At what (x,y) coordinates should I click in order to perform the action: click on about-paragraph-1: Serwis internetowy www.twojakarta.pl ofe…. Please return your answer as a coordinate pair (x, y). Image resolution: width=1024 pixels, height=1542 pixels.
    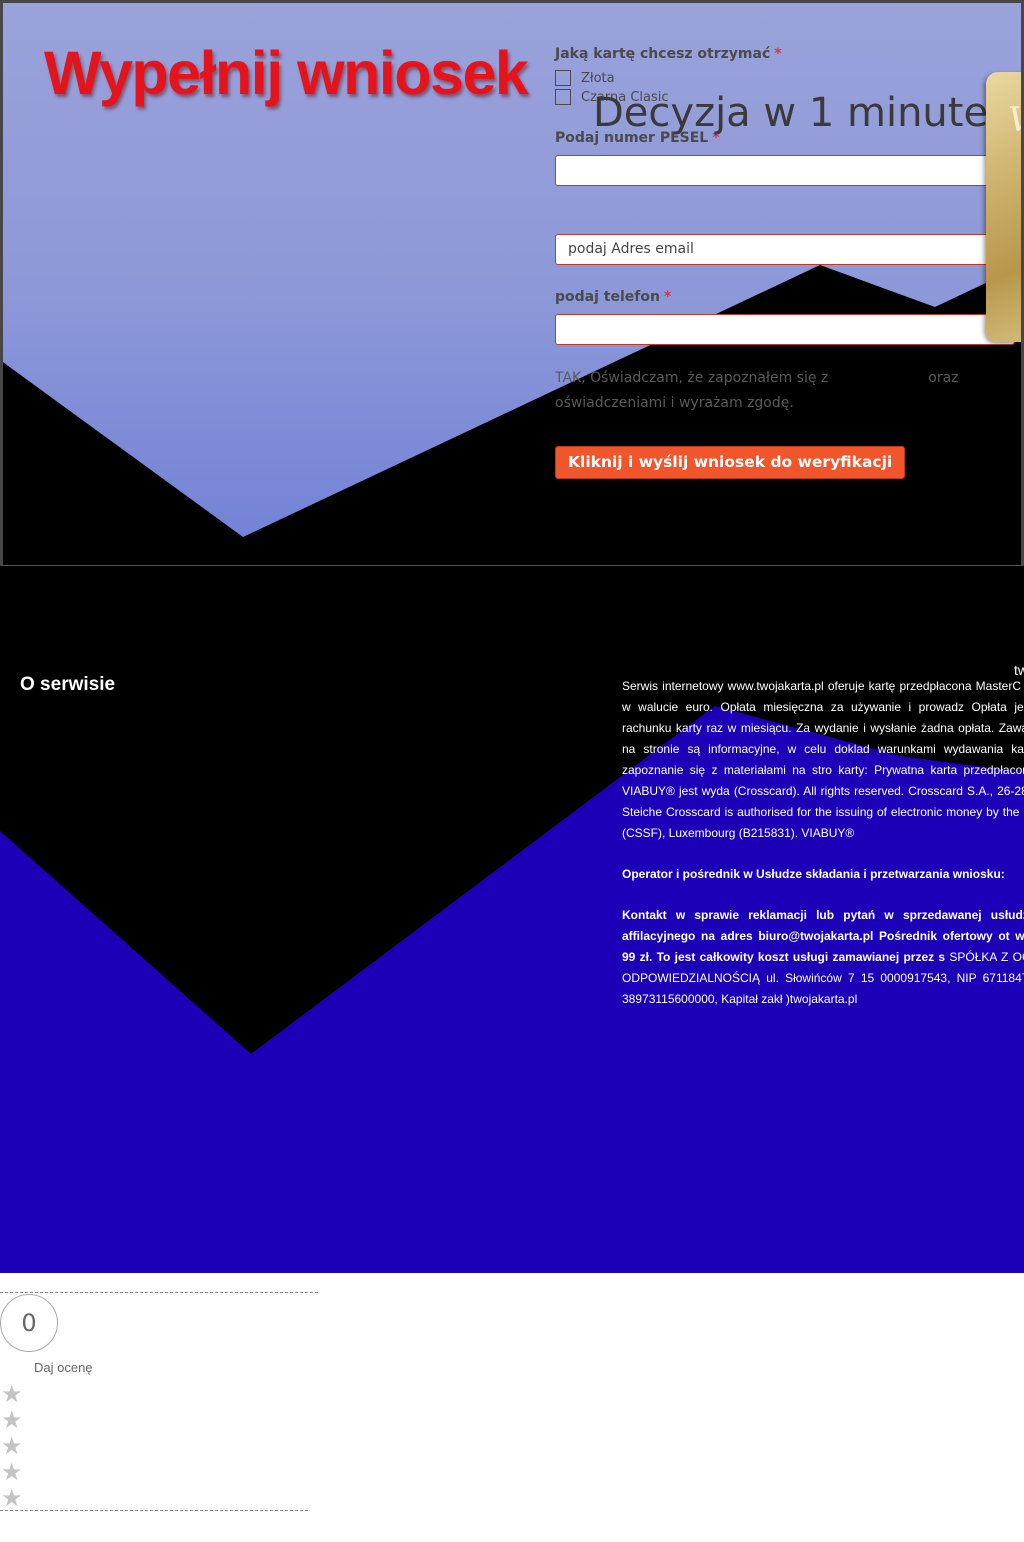
    Looking at the image, I should click on (823, 759).